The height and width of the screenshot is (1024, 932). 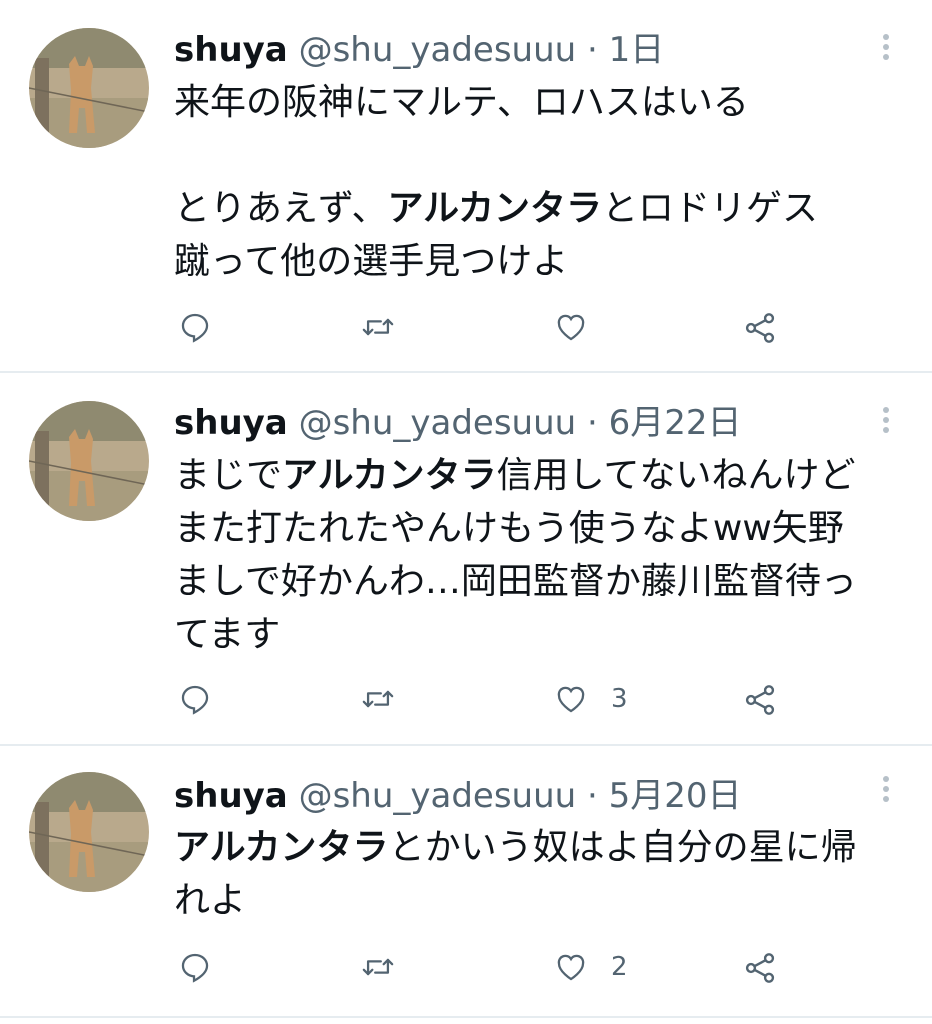 I want to click on tweet-text-line: とりあえず、アルカンタラとロドリゲス, so click(x=539, y=208).